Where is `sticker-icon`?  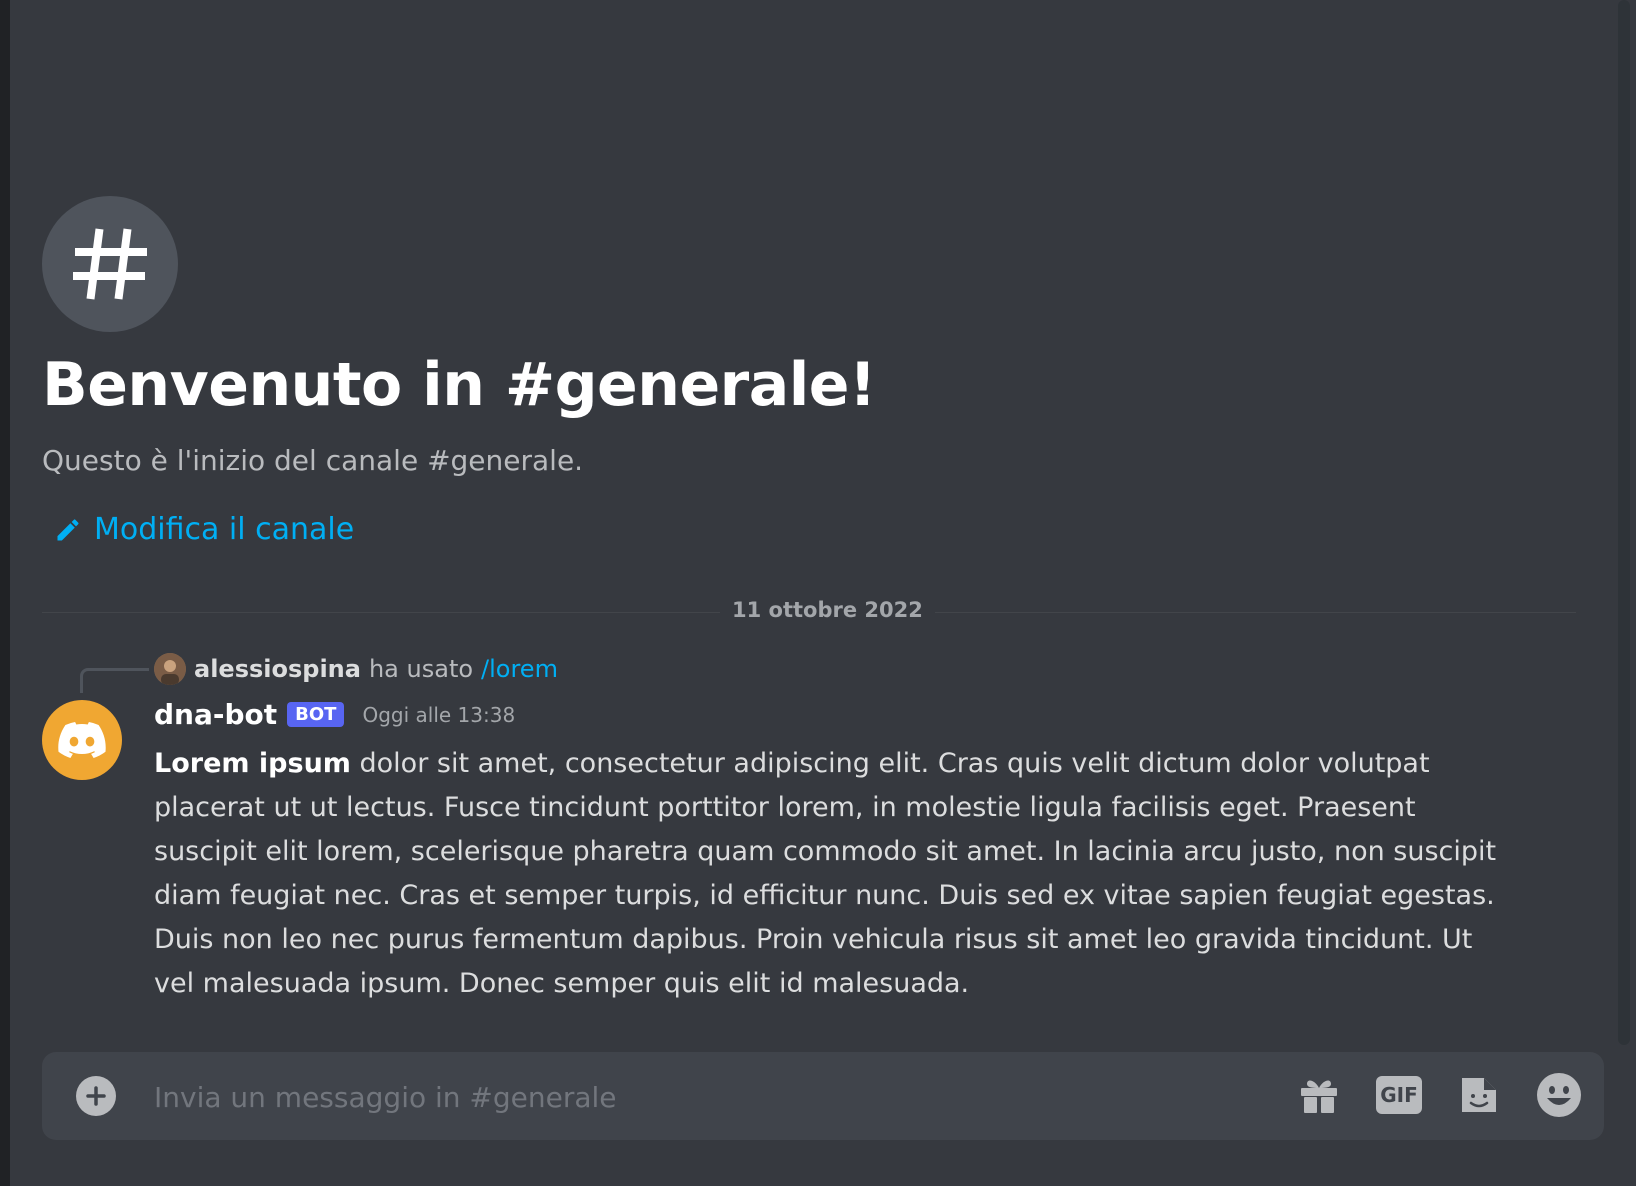
sticker-icon is located at coordinates (1479, 1095).